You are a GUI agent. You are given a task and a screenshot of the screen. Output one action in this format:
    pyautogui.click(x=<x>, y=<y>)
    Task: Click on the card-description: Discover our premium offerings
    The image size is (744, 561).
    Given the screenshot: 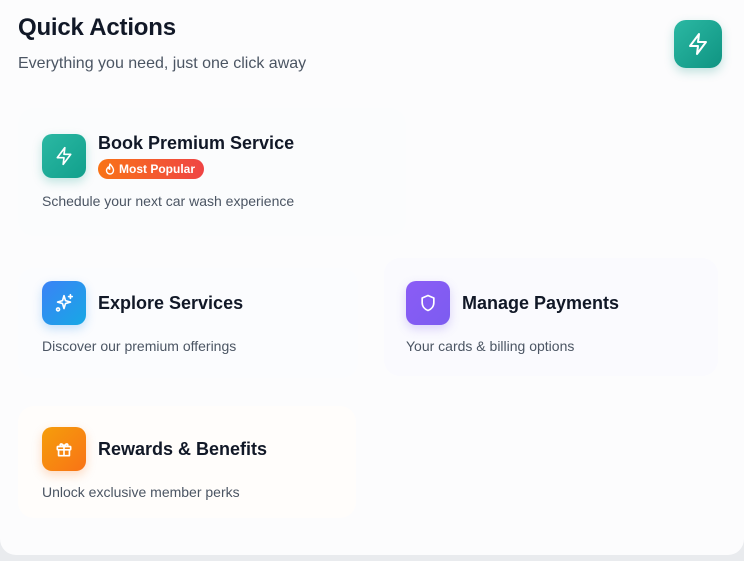 What is the action you would take?
    pyautogui.click(x=139, y=346)
    